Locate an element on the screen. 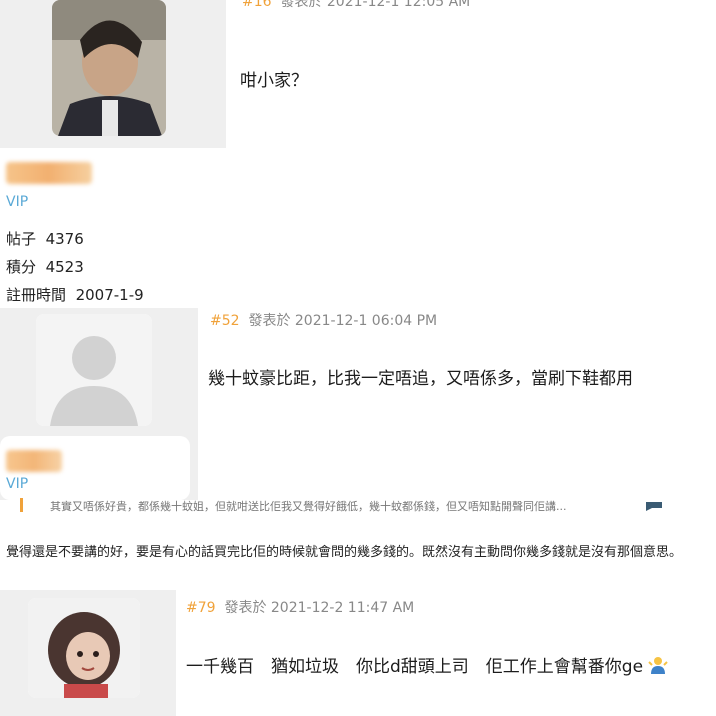 This screenshot has height=716, width=716. post-content: 一千幾百 猶如垃圾 你比d甜頭上司 佢工作上會幫番你ge is located at coordinates (427, 664).